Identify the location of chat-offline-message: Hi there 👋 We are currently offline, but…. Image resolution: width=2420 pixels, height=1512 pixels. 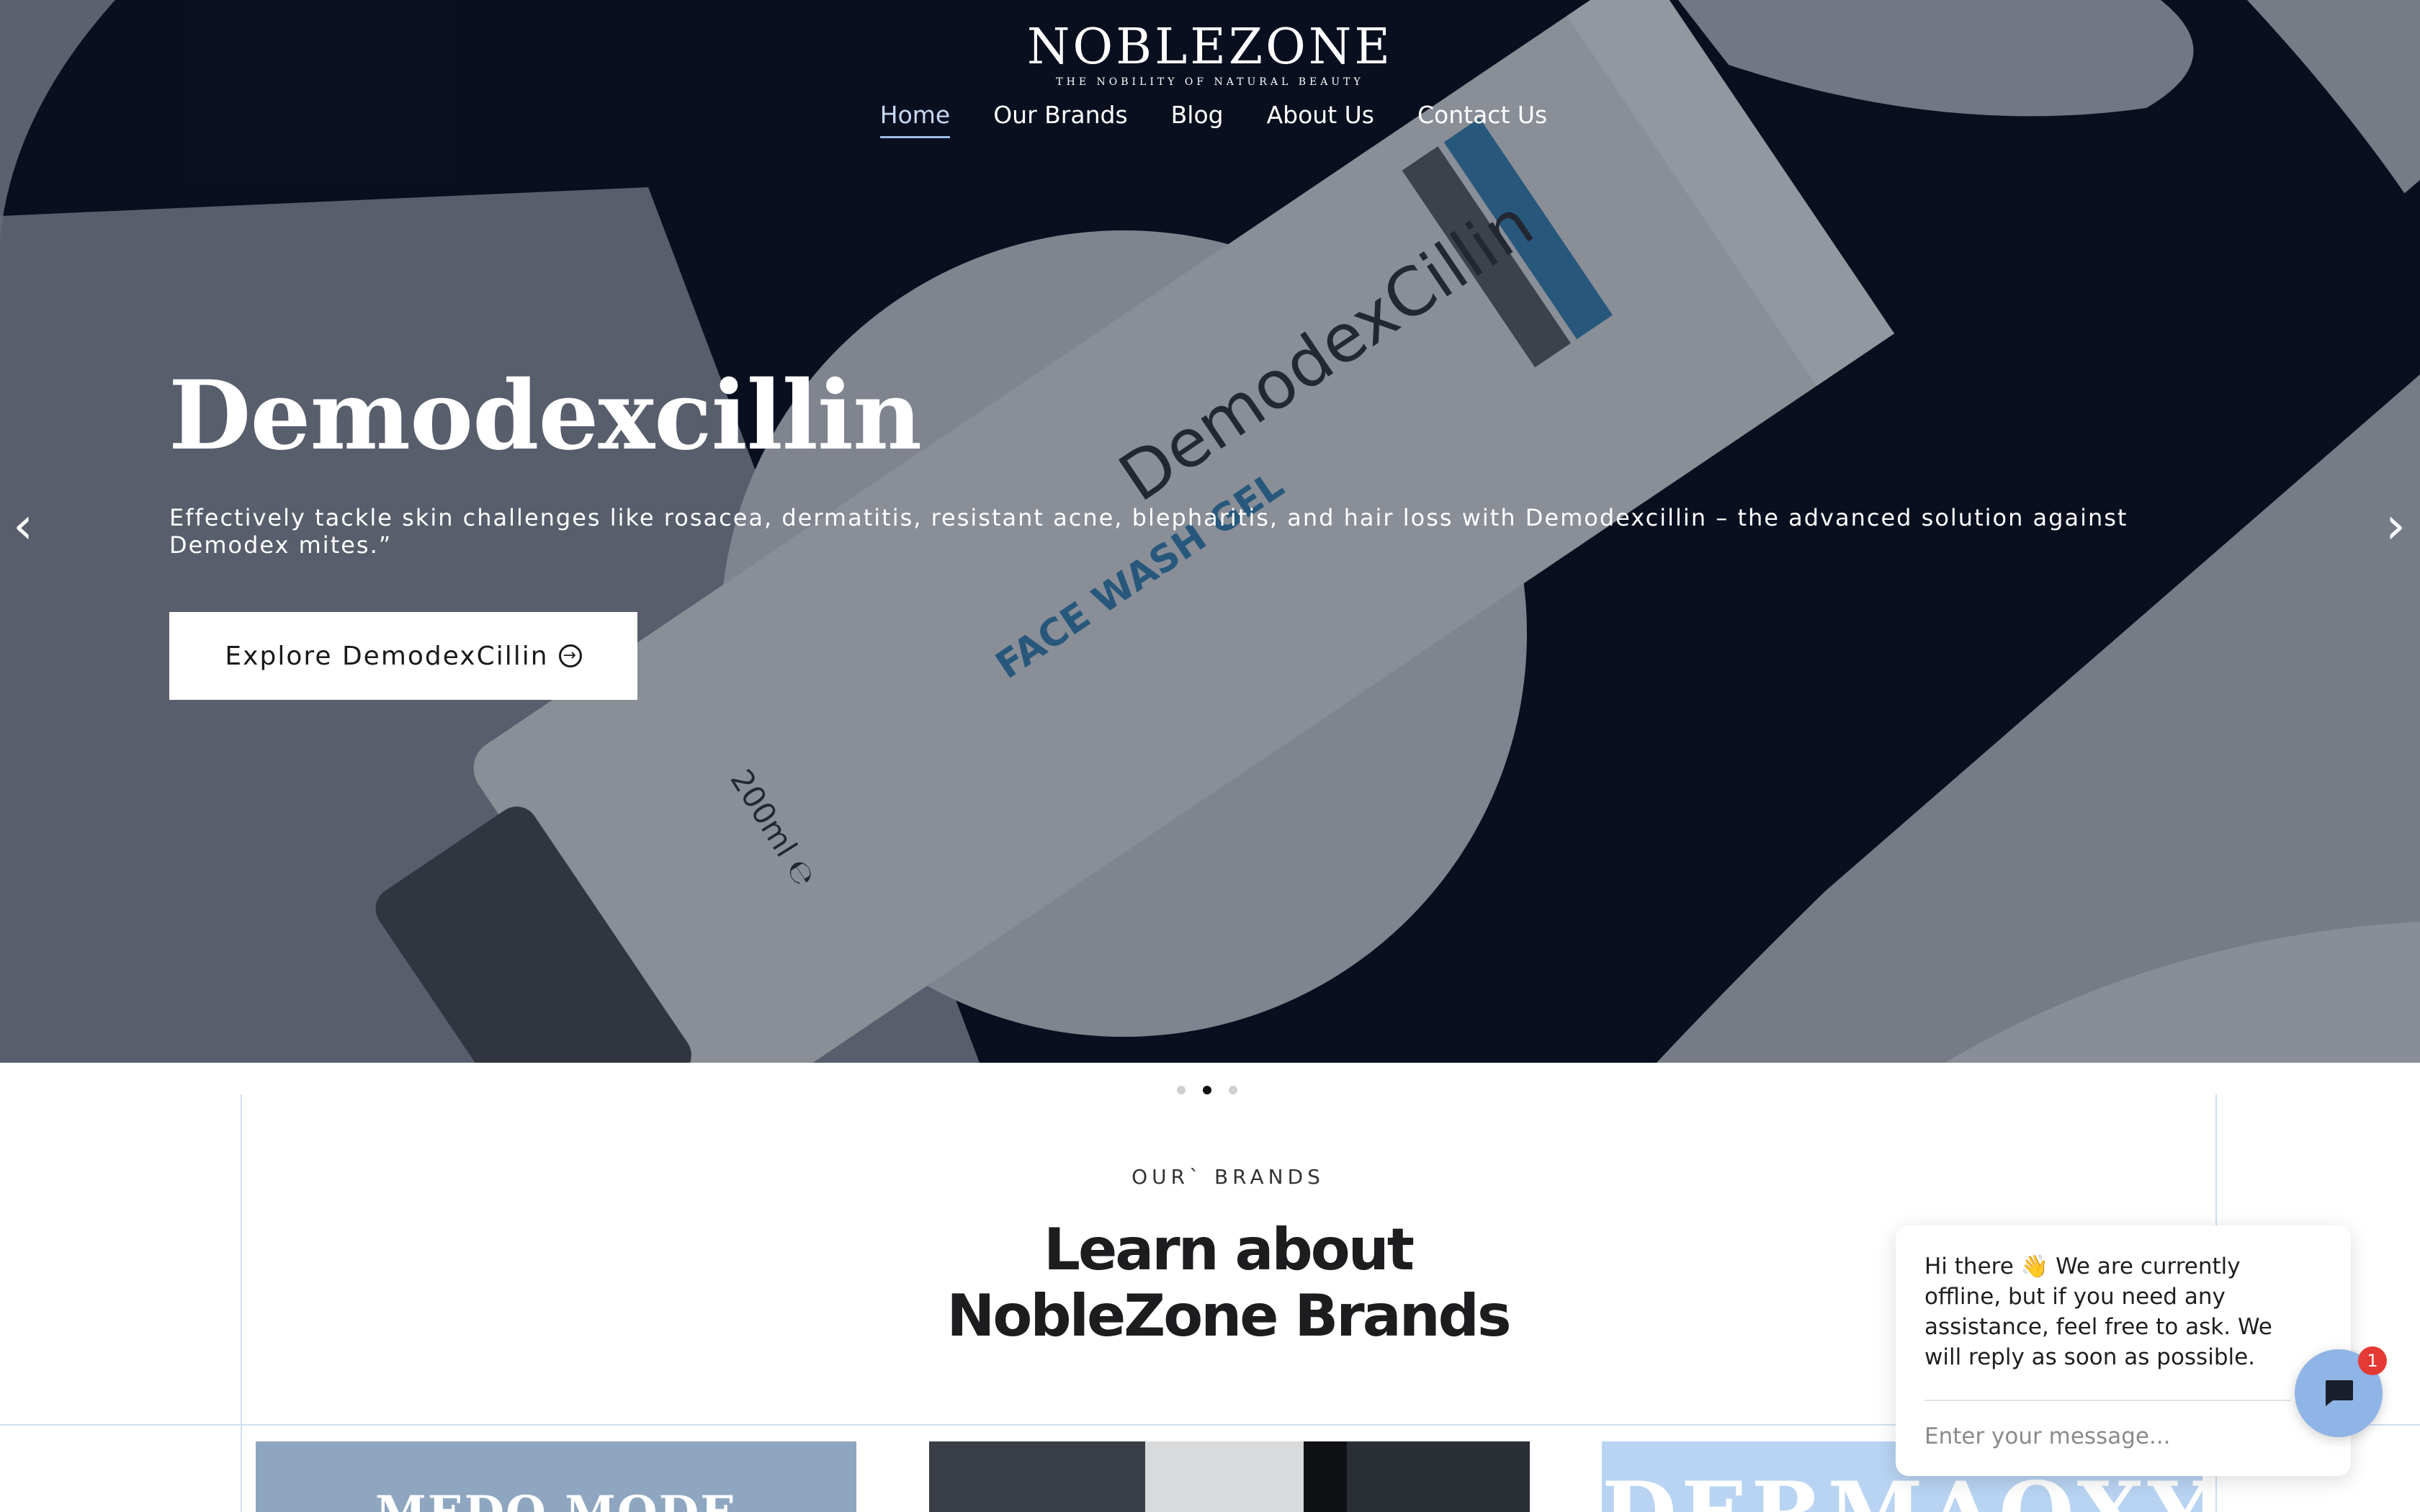
(2098, 1312).